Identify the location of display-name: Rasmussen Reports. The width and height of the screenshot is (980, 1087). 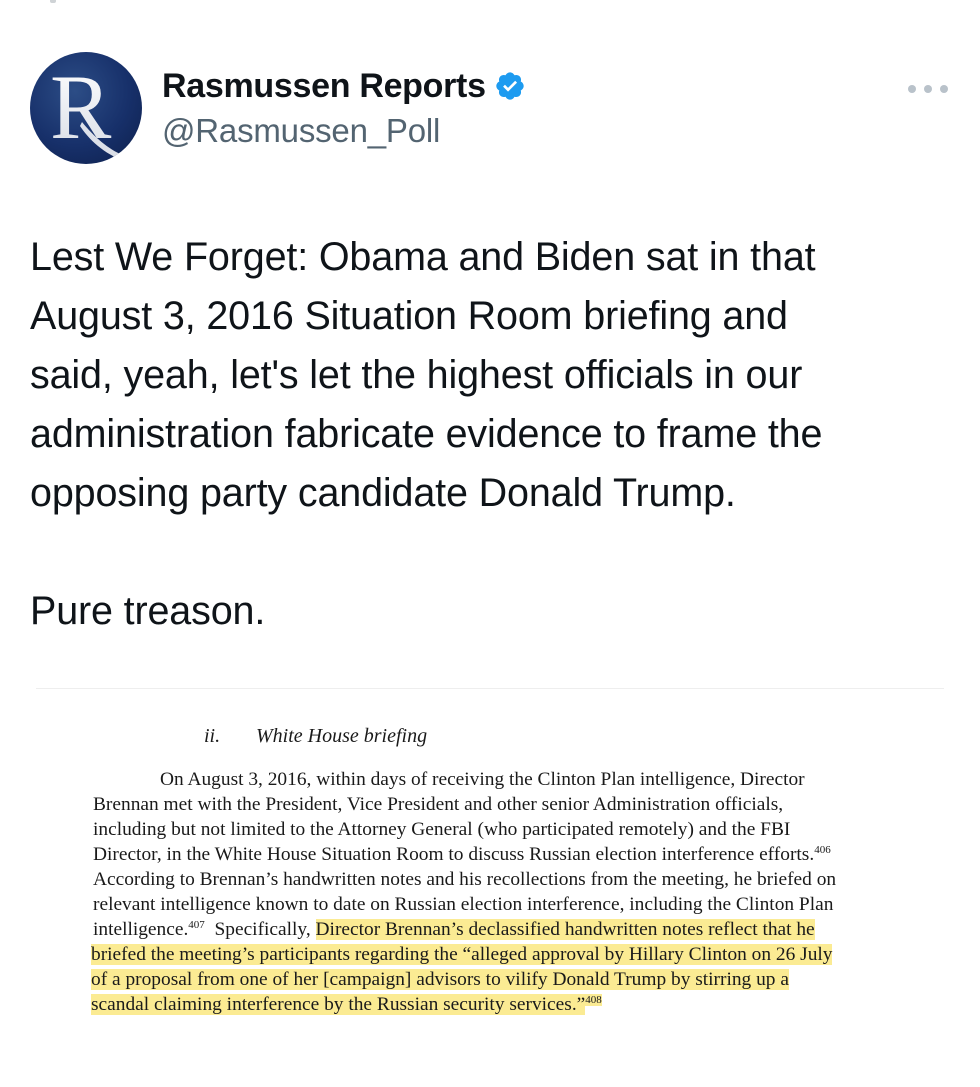
(324, 86).